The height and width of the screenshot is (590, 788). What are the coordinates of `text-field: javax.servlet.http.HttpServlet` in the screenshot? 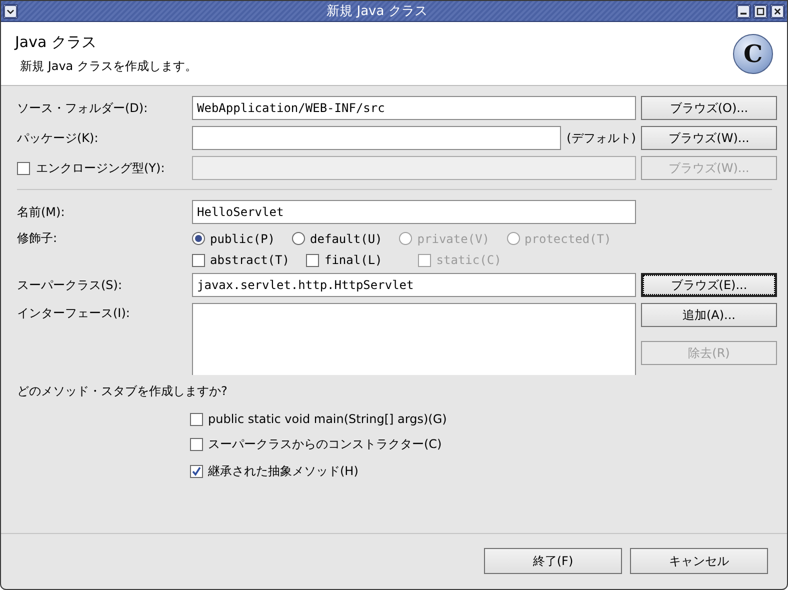 It's located at (414, 285).